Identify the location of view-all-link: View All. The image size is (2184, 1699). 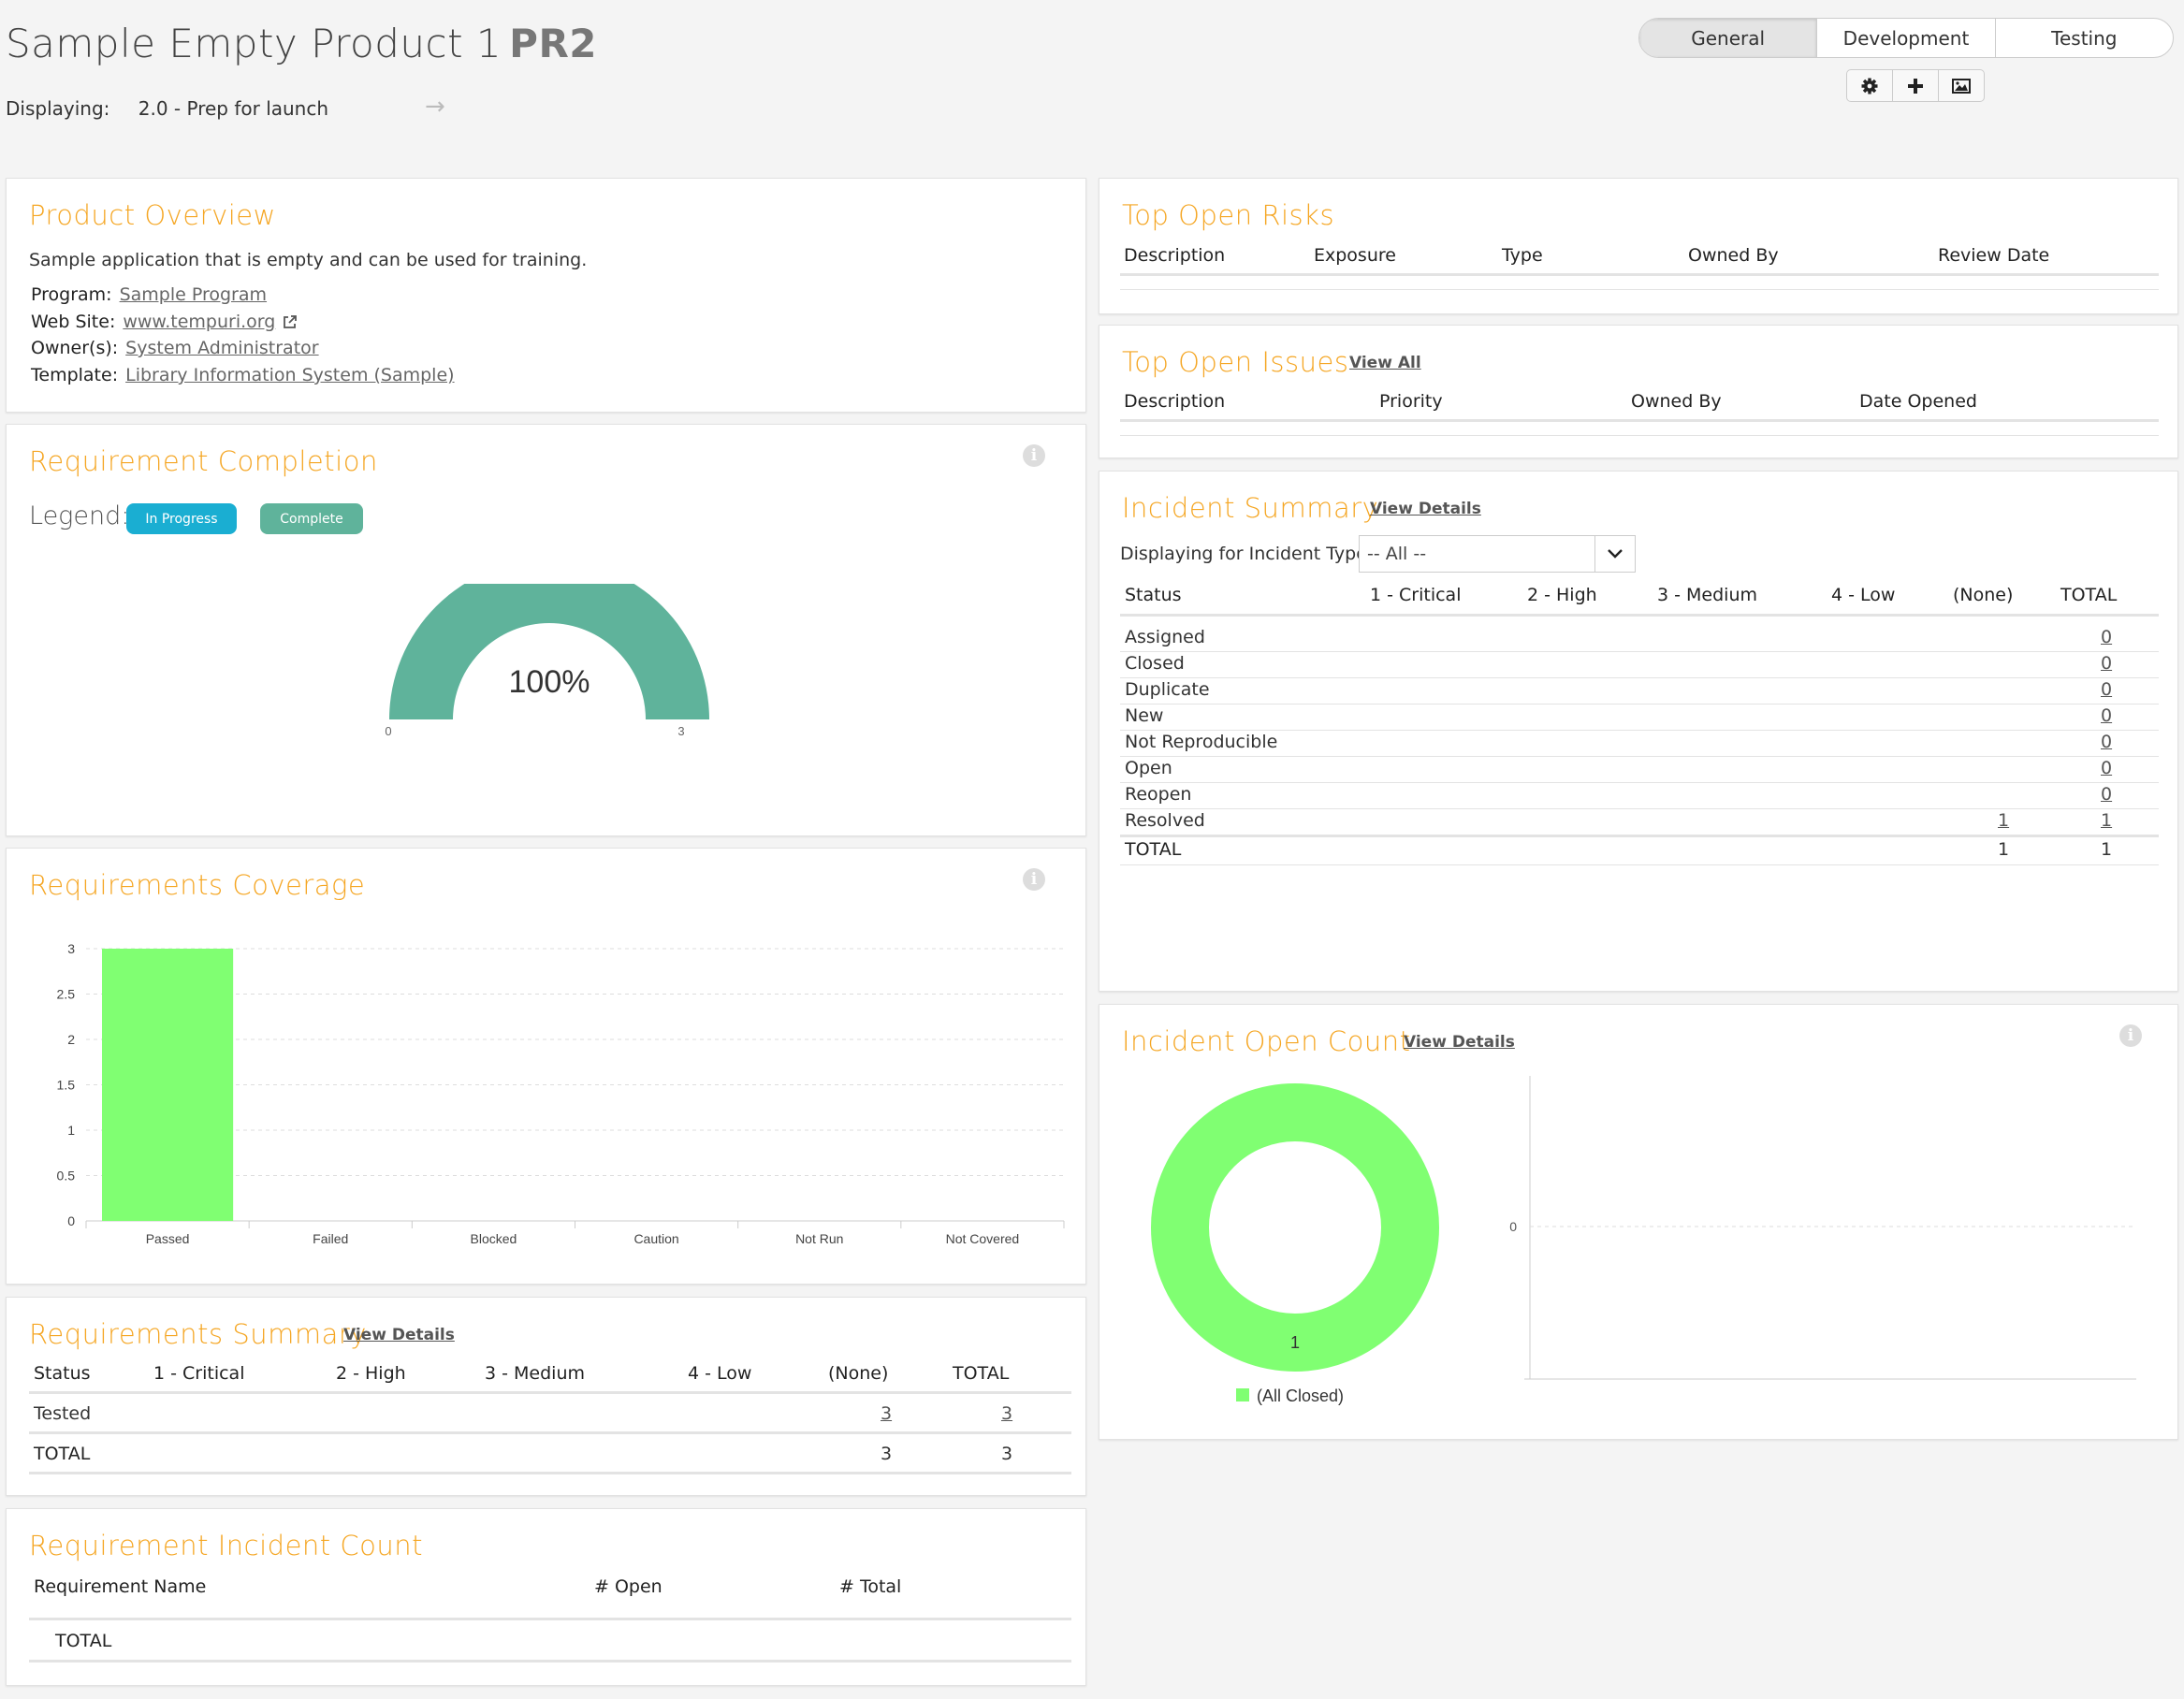
(1385, 363).